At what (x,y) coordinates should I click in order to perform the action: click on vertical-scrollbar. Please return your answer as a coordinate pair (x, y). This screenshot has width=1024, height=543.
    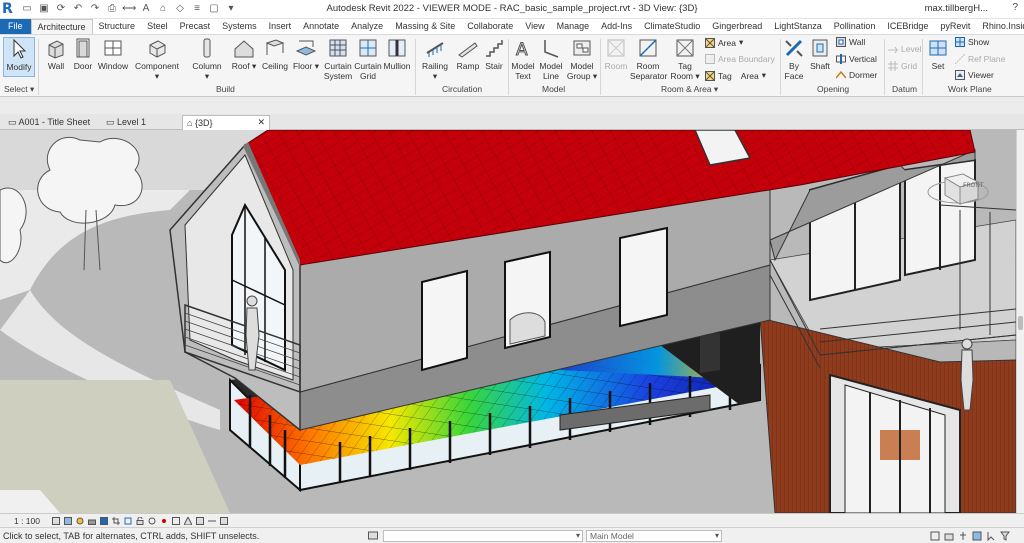
    Looking at the image, I should click on (1020, 321).